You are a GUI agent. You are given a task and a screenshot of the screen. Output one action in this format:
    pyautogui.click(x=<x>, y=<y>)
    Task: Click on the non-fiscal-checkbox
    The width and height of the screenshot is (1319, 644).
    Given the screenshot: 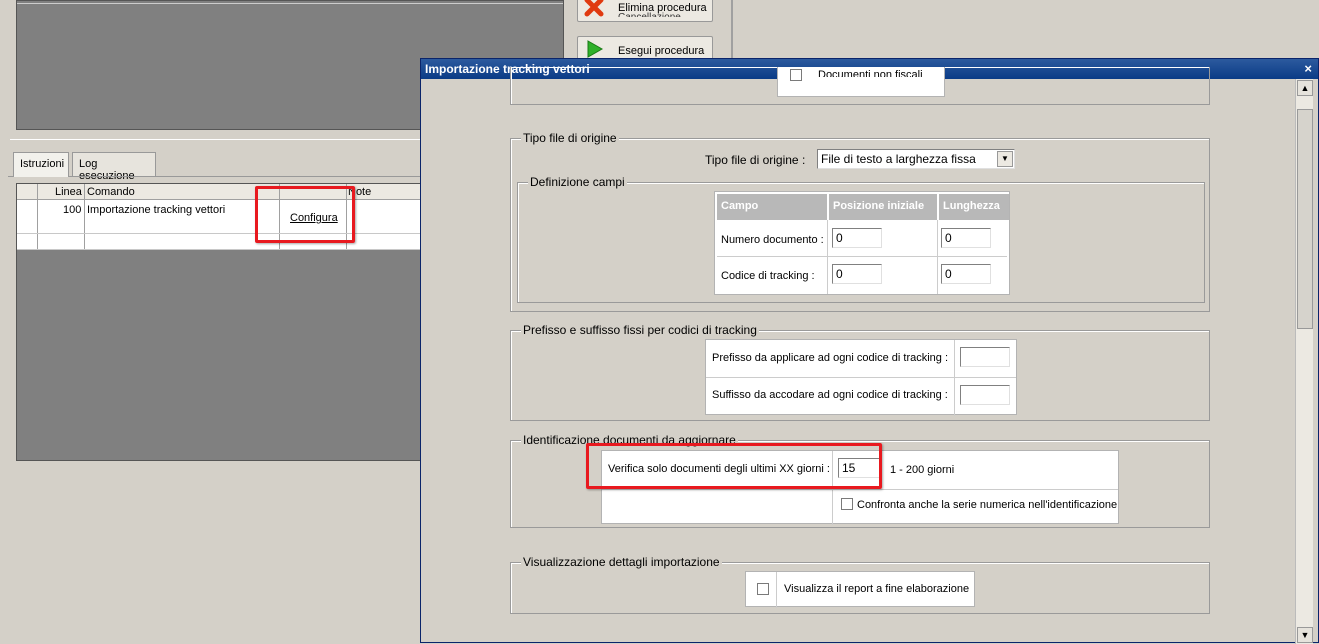 What is the action you would take?
    pyautogui.click(x=796, y=75)
    